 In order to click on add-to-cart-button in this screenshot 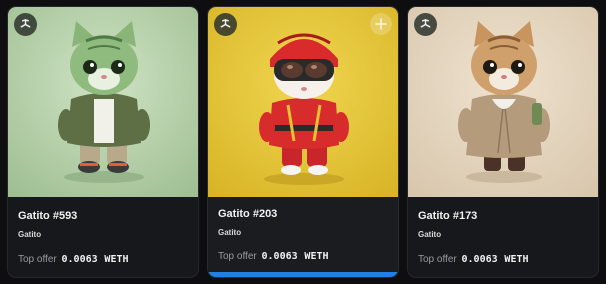, I will do `click(381, 24)`.